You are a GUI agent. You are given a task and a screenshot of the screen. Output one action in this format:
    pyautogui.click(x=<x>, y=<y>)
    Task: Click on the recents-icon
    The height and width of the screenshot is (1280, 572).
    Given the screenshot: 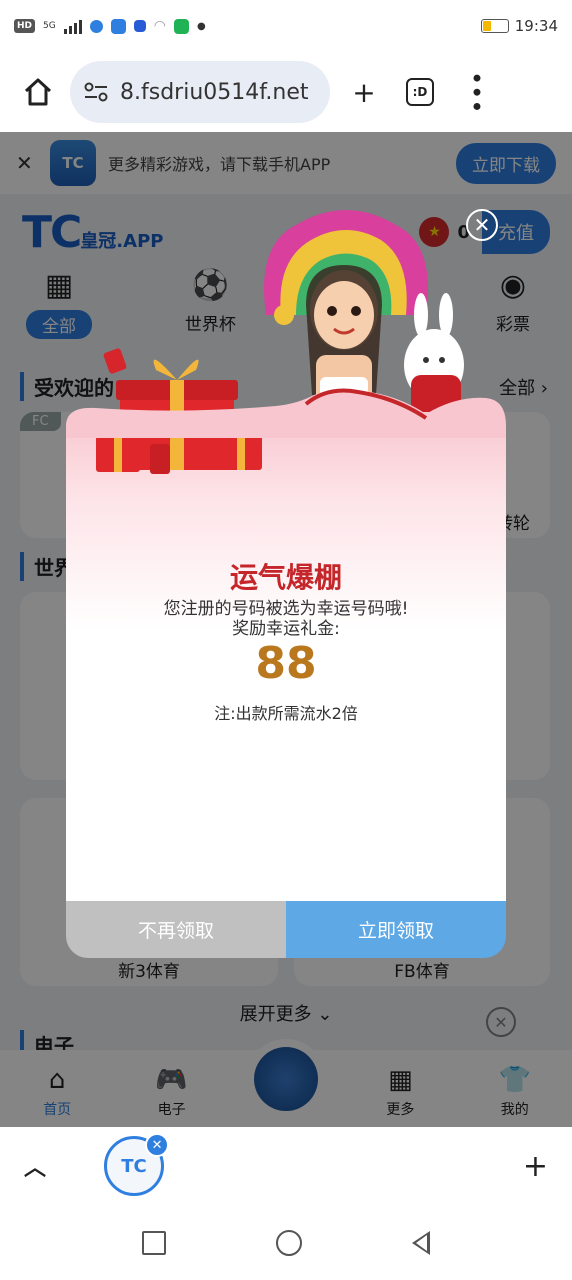 What is the action you would take?
    pyautogui.click(x=154, y=1242)
    